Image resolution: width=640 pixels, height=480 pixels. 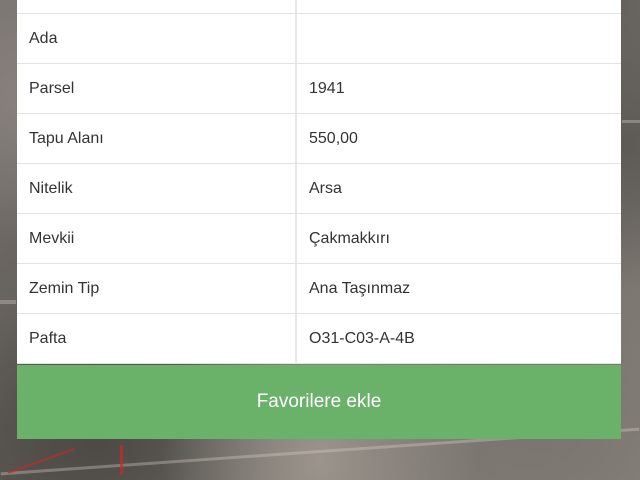 What do you see at coordinates (333, 138) in the screenshot?
I see `row-value-tapu-alani: 550,00` at bounding box center [333, 138].